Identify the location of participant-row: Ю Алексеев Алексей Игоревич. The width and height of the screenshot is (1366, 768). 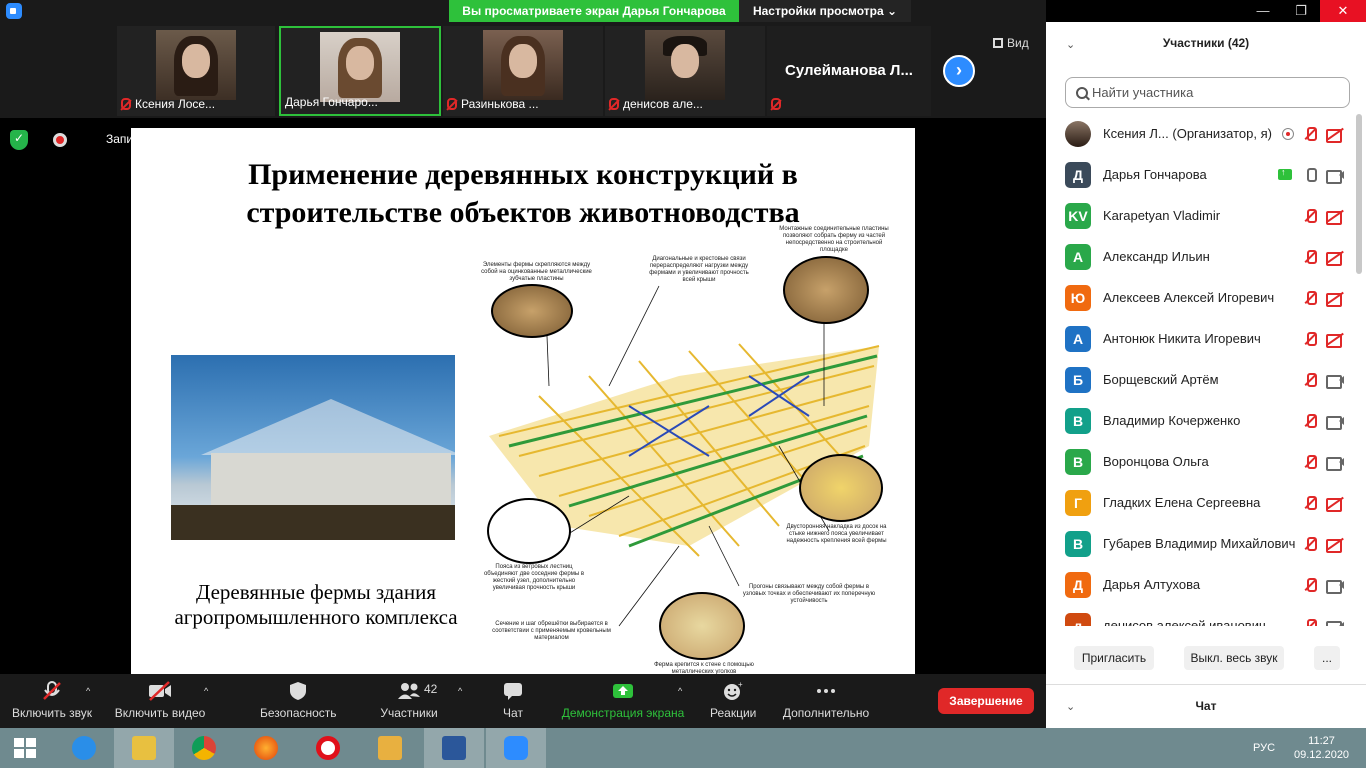
(1199, 298).